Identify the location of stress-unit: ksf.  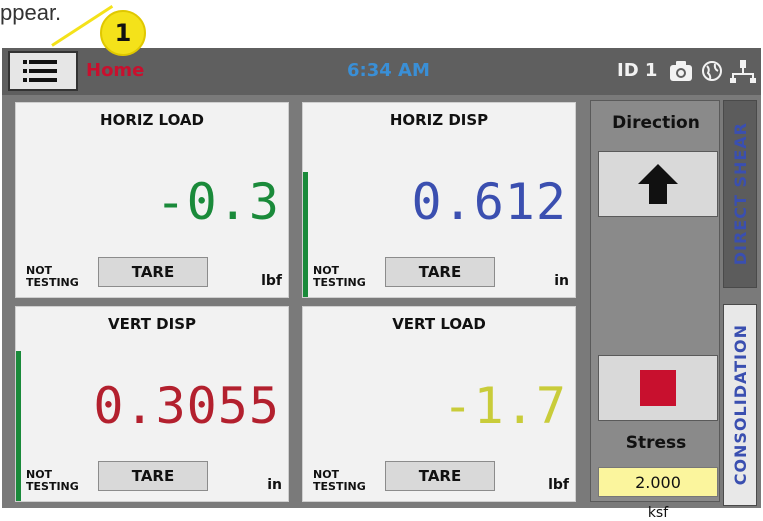
(658, 513).